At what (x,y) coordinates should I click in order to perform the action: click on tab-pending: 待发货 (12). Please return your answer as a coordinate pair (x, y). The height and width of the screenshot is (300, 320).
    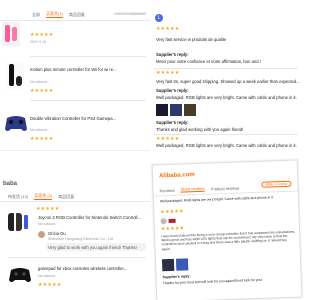
    Looking at the image, I should click on (18, 197).